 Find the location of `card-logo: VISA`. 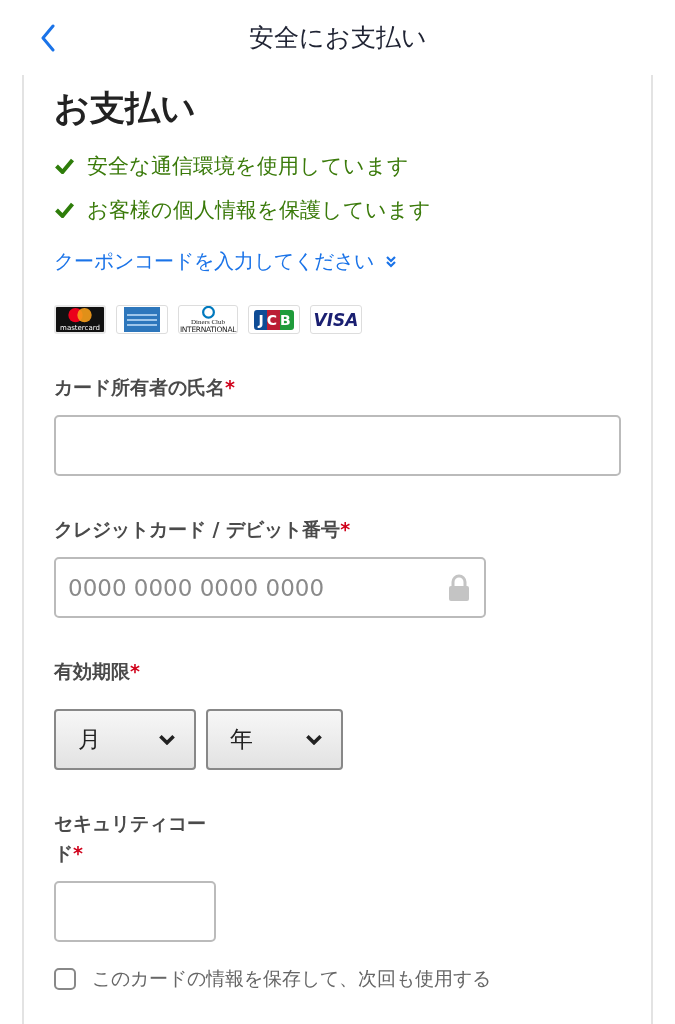

card-logo: VISA is located at coordinates (336, 319).